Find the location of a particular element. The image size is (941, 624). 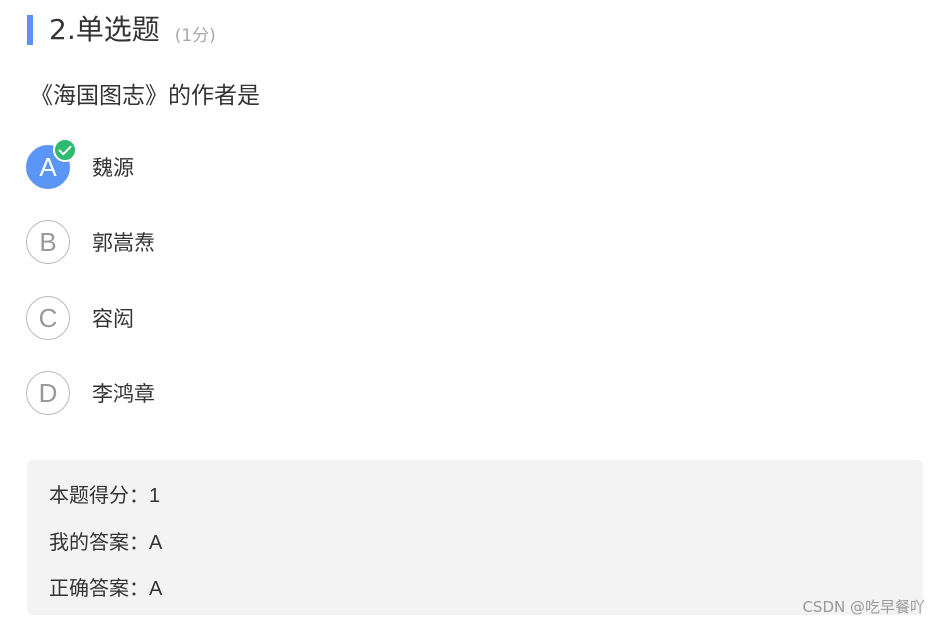

option-b: B 郭嵩焘 is located at coordinates (90, 242).